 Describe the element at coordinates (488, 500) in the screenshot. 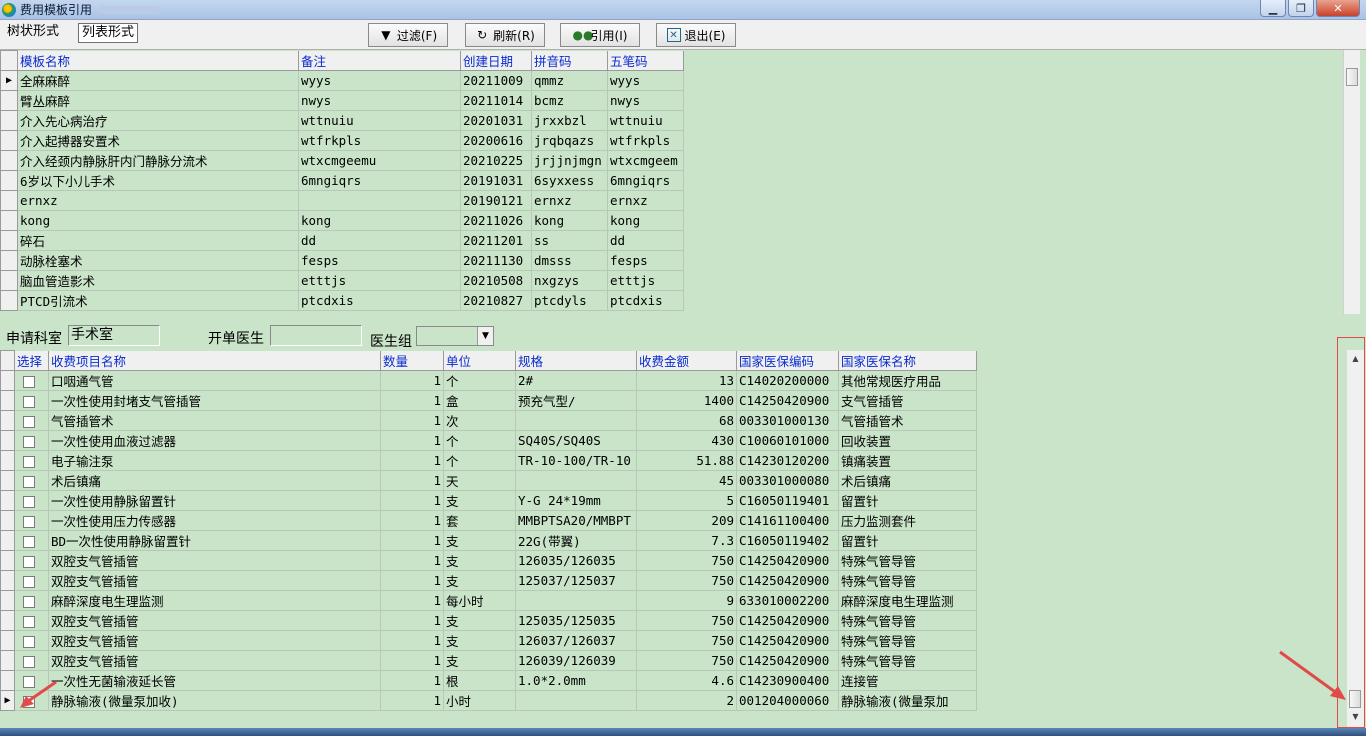

I see `charge-item-row: 一次性使用静脉留置针 1 支 Y-G 24*19mm 5 C16050119401 留置针` at that location.